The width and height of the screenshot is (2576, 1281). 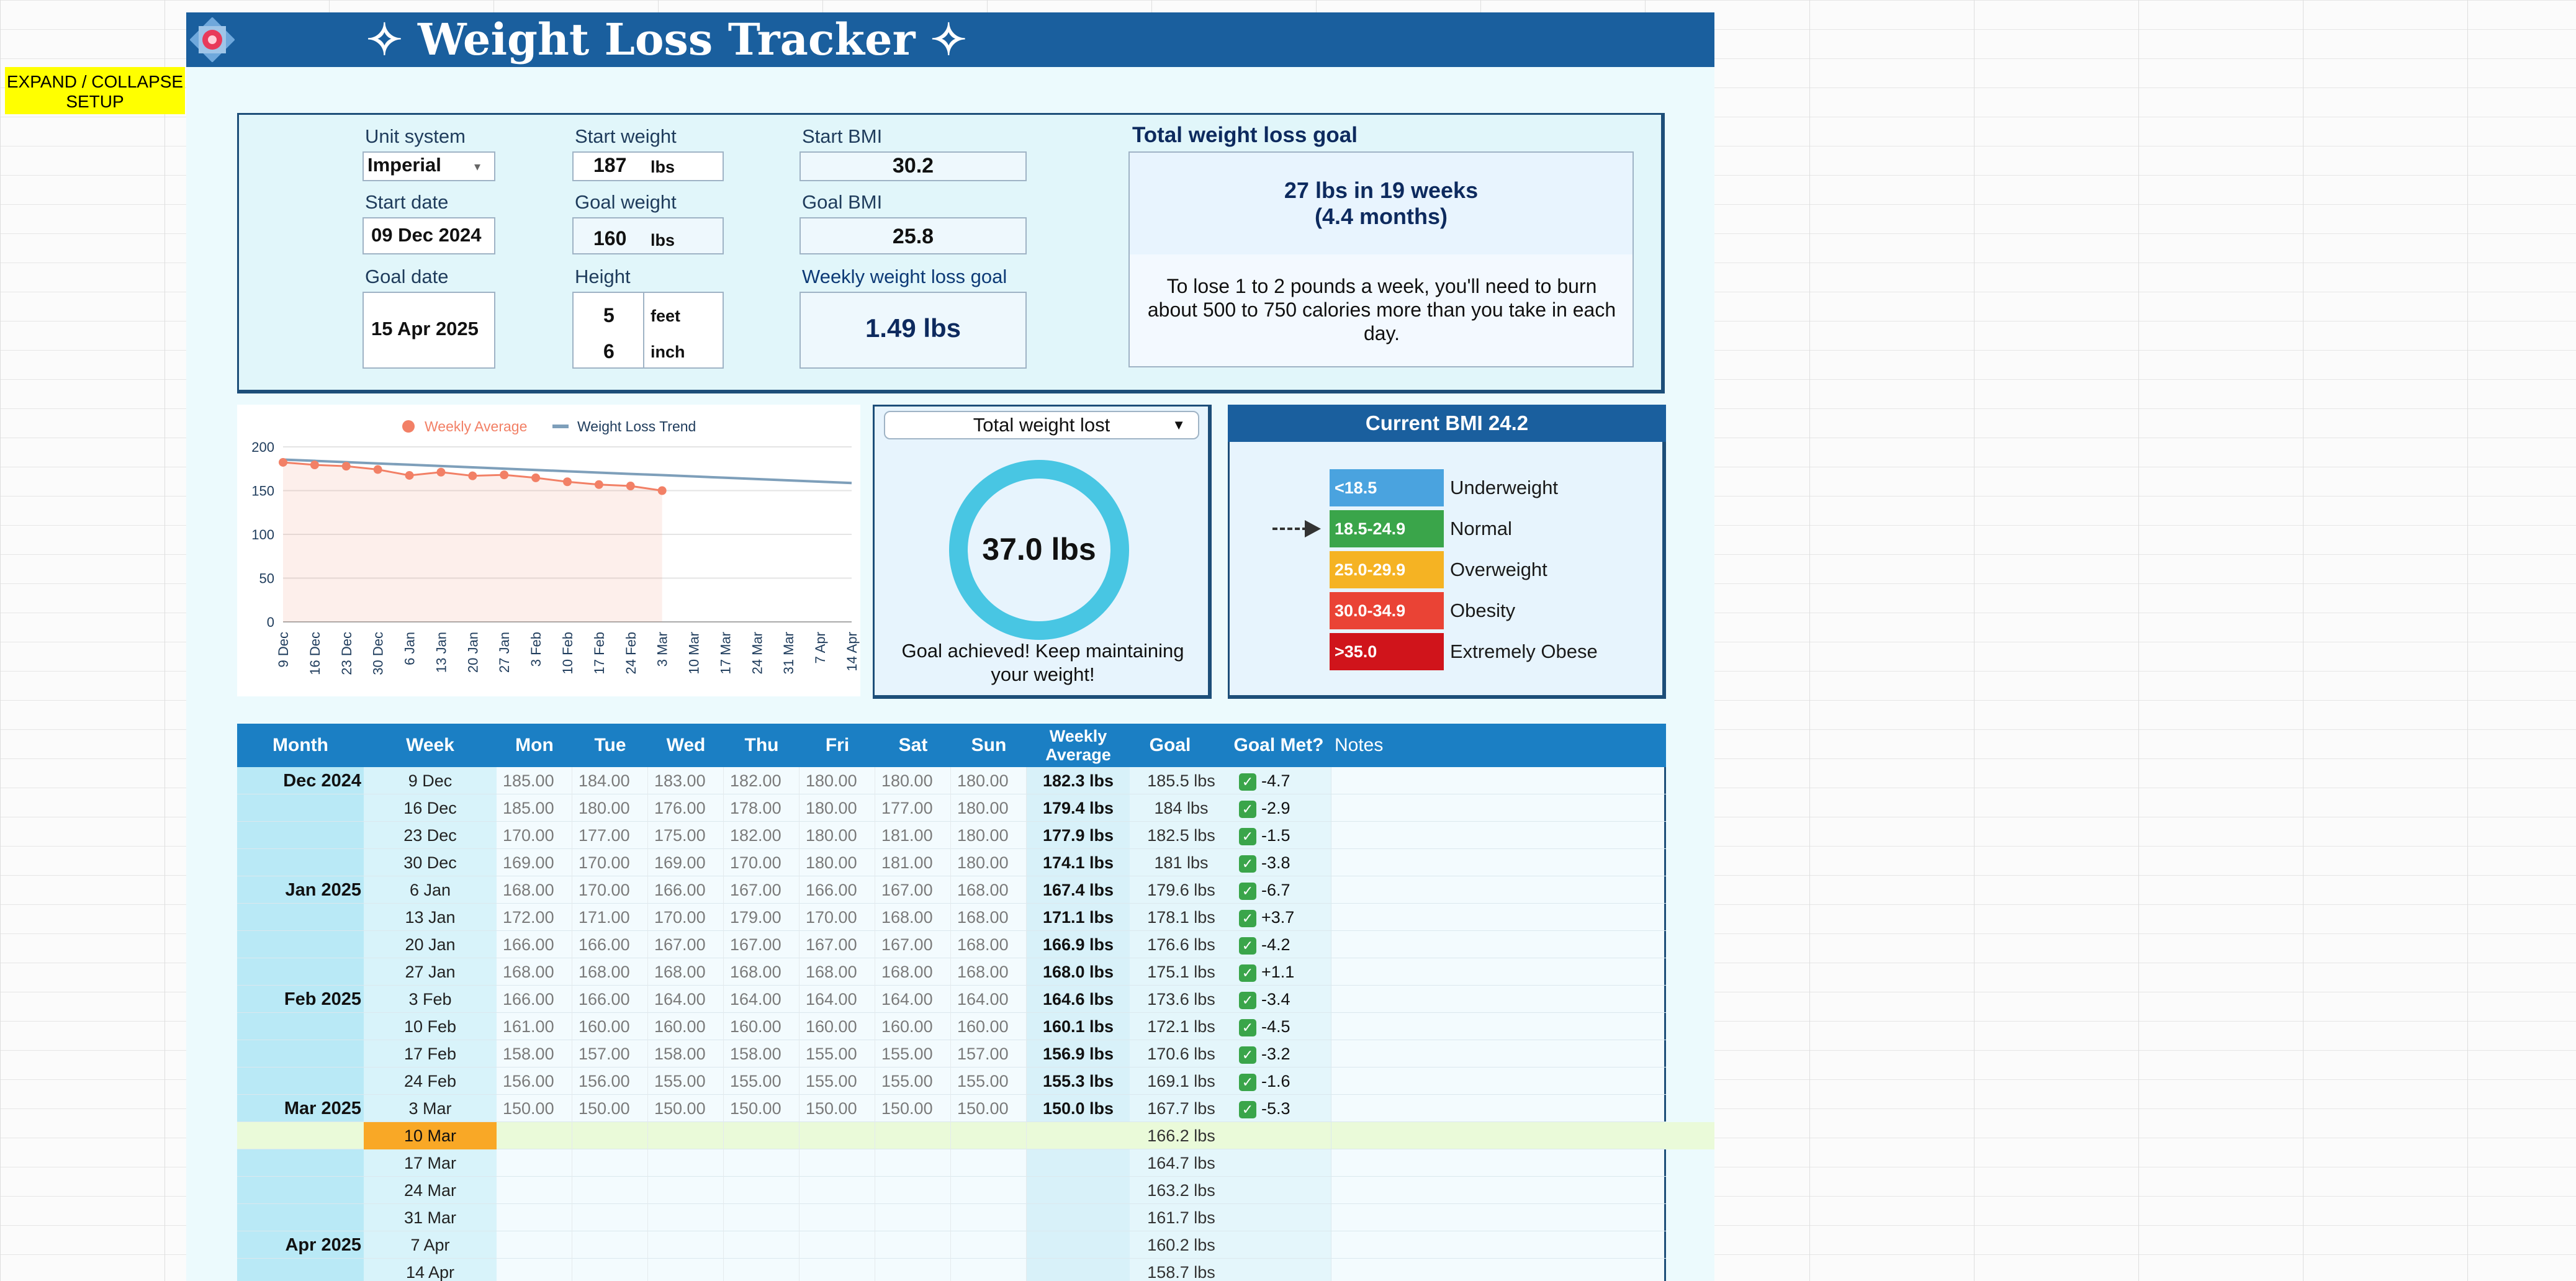 I want to click on goal-cell: 173.6 lbs, so click(x=1181, y=999).